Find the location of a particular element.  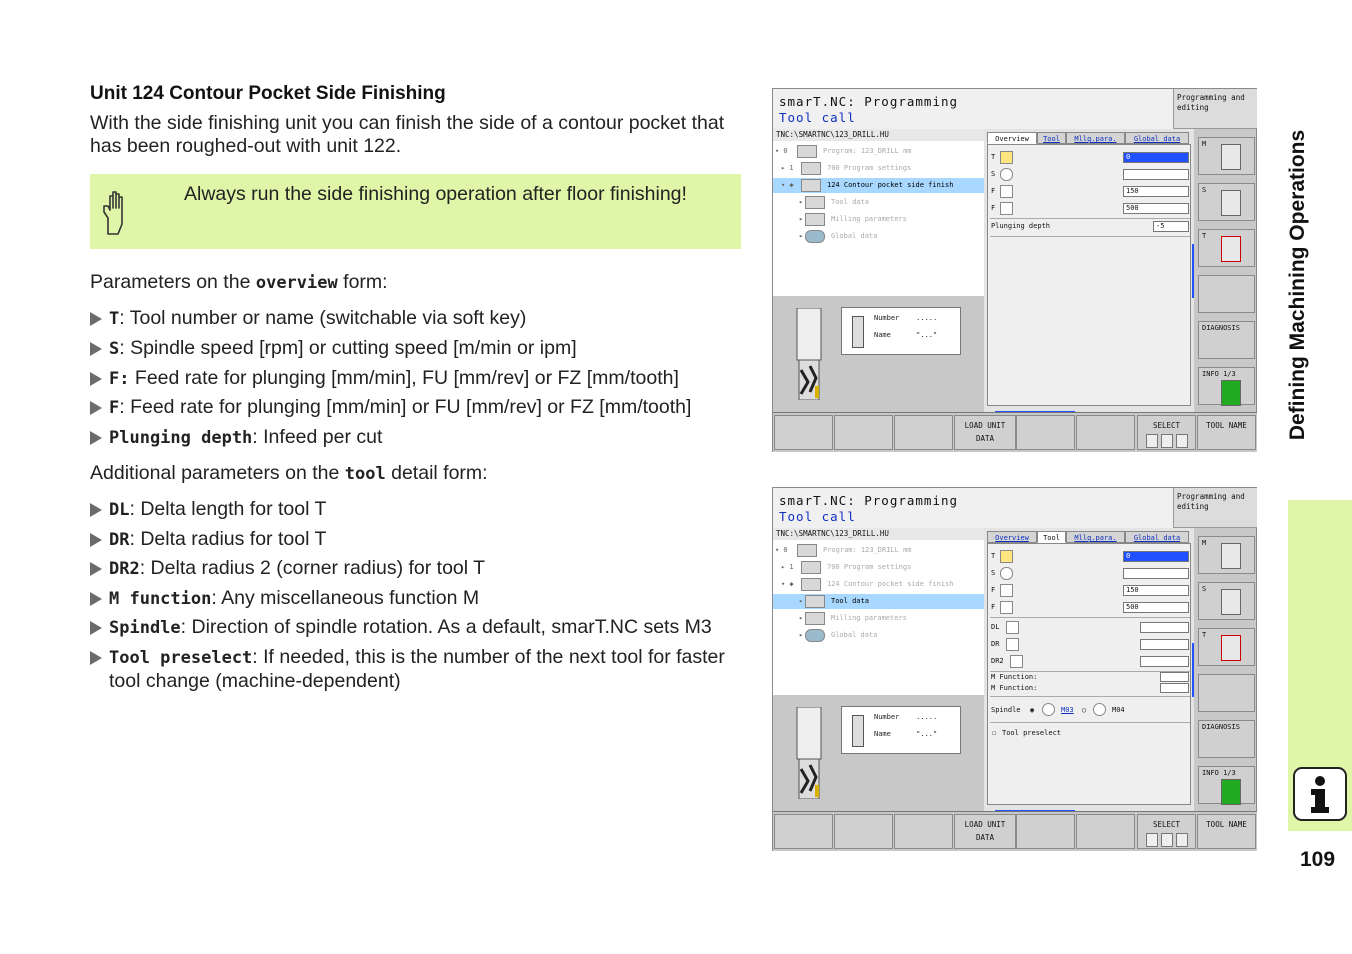

overview-prefix: Parameters on the is located at coordinates (173, 282).